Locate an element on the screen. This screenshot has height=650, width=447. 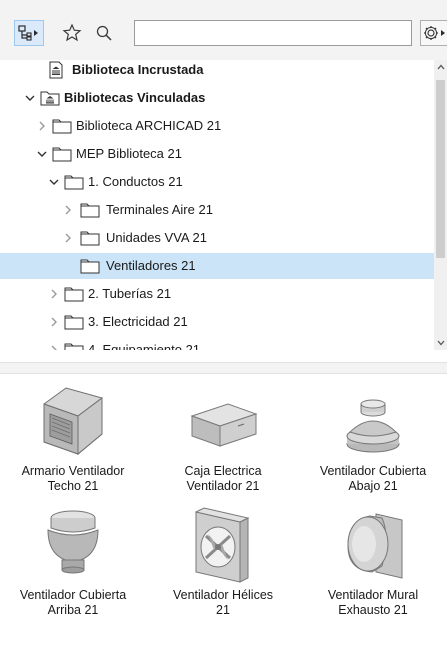
object-caption: Caja Electrica Ventilador 21 is located at coordinates (223, 479).